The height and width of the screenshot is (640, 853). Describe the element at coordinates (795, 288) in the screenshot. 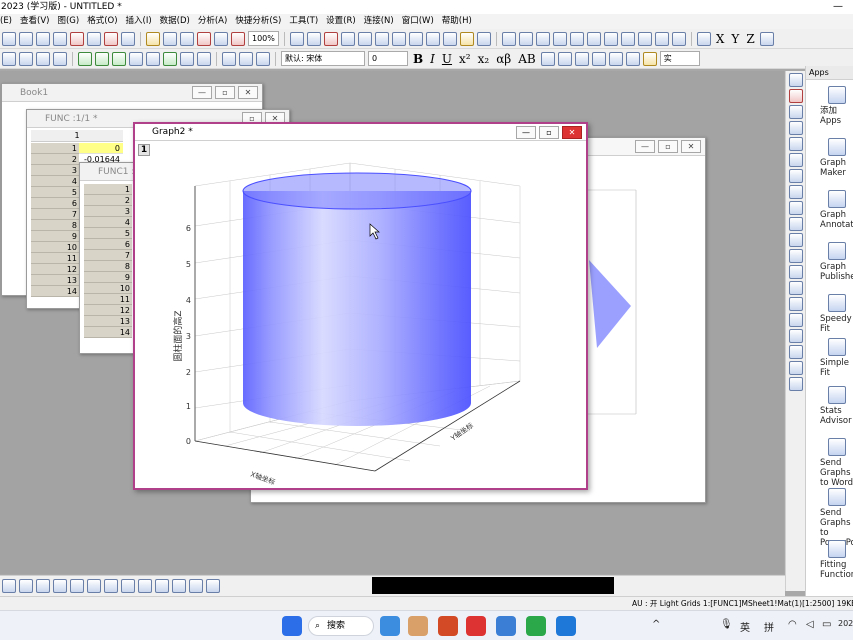

I see `legend-tool-icon` at that location.